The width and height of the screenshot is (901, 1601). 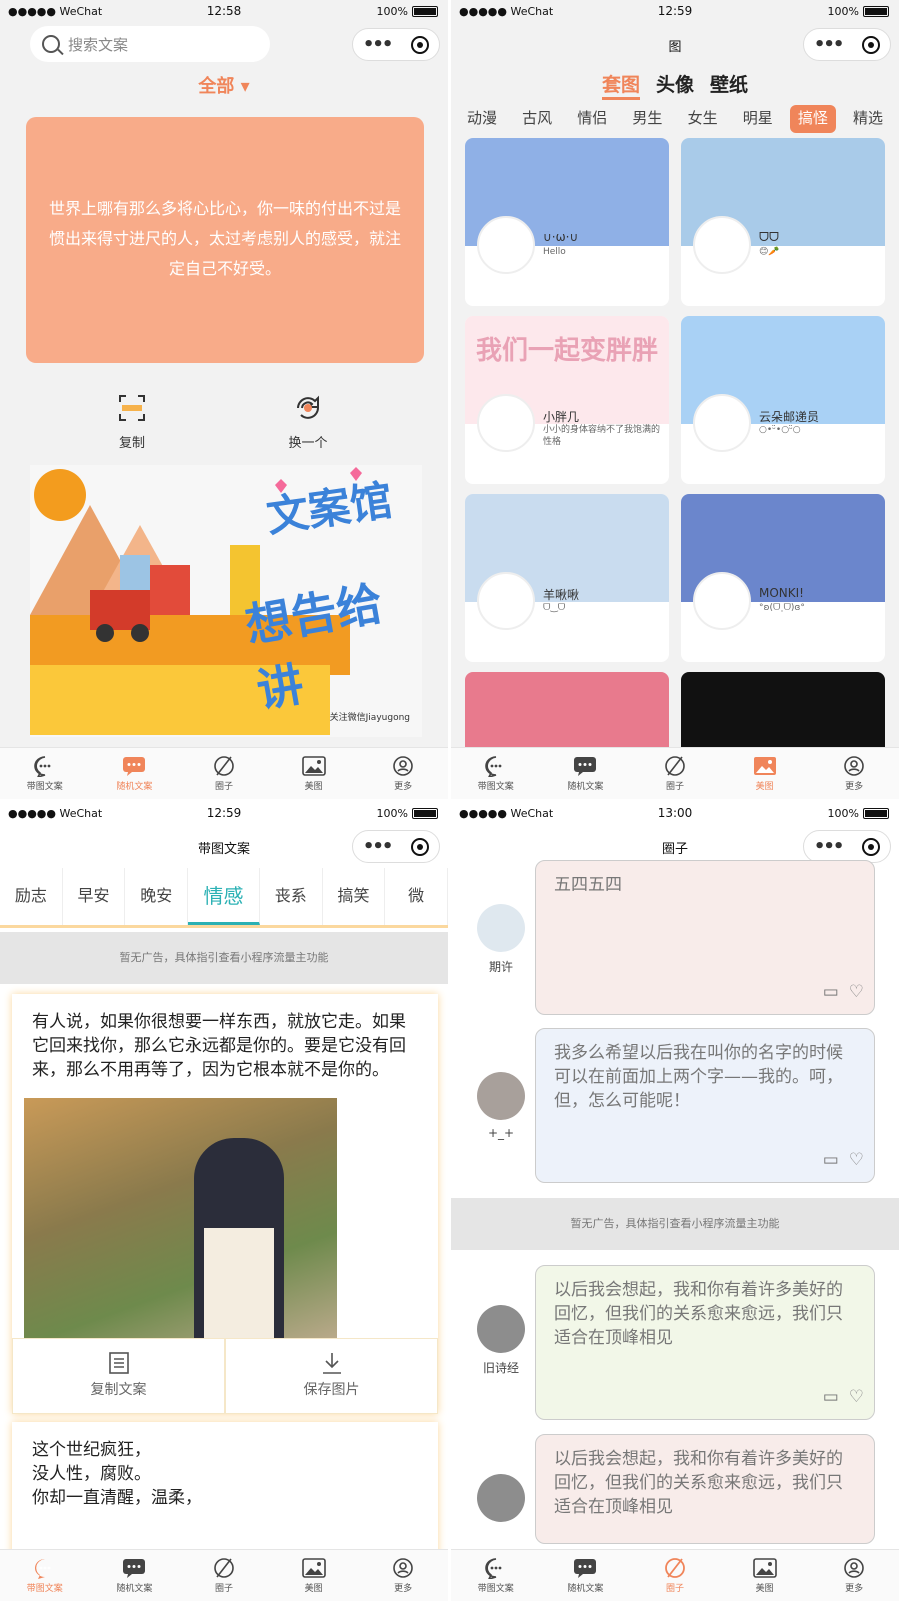 What do you see at coordinates (157, 896) in the screenshot?
I see `tab-night: 晚安` at bounding box center [157, 896].